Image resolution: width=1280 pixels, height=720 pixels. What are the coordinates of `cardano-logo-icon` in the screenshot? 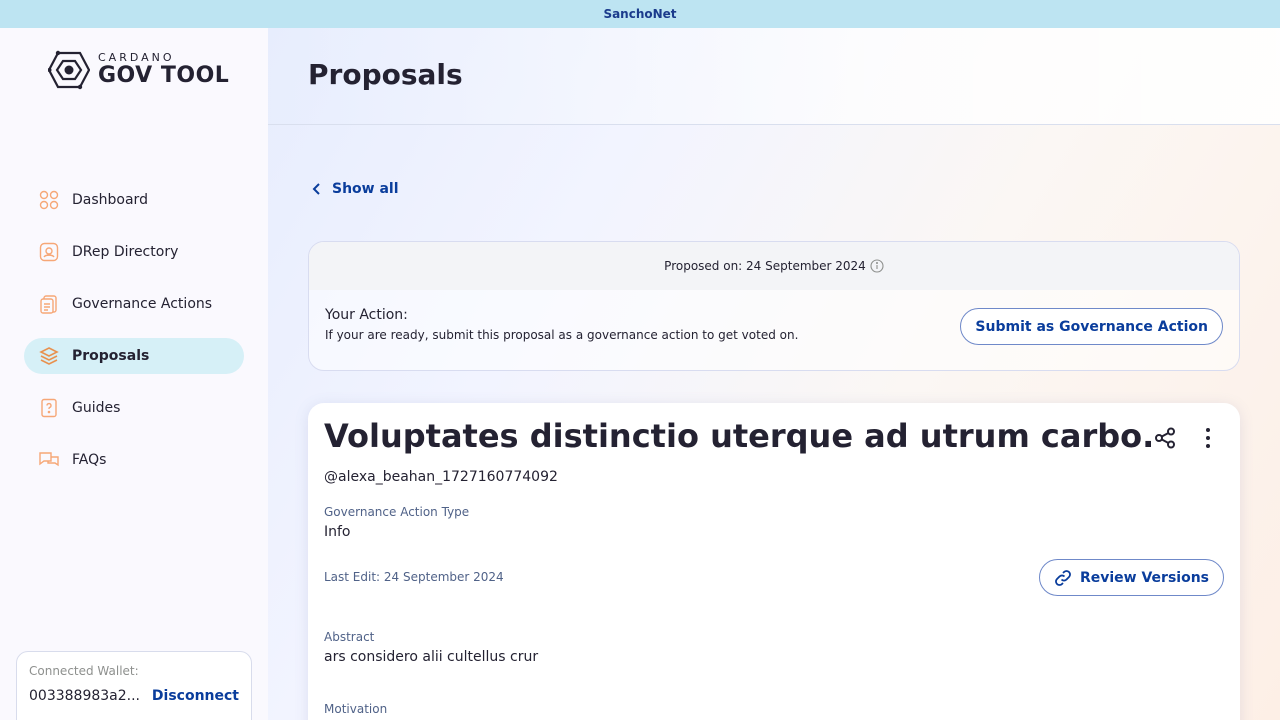 It's located at (69, 70).